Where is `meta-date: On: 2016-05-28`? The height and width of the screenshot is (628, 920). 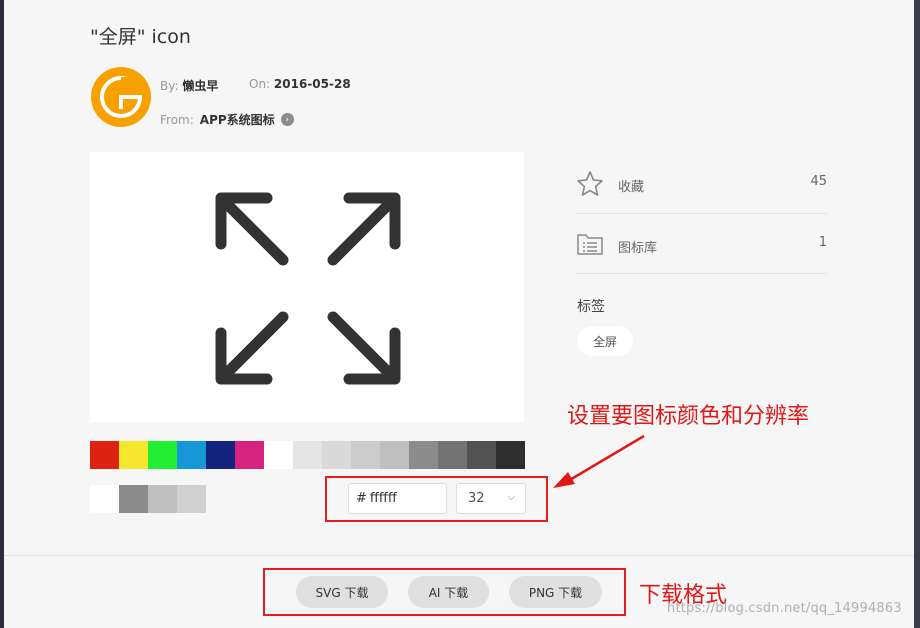
meta-date: On: 2016-05-28 is located at coordinates (300, 84).